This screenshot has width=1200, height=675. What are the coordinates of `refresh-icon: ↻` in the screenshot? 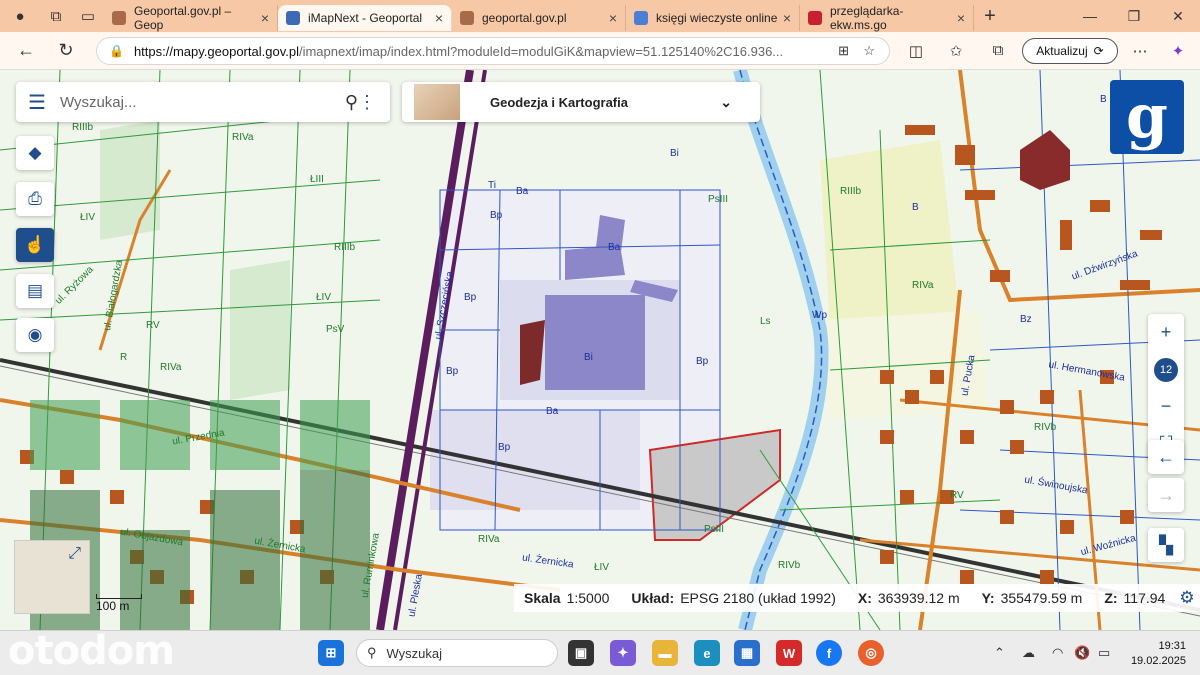 It's located at (66, 51).